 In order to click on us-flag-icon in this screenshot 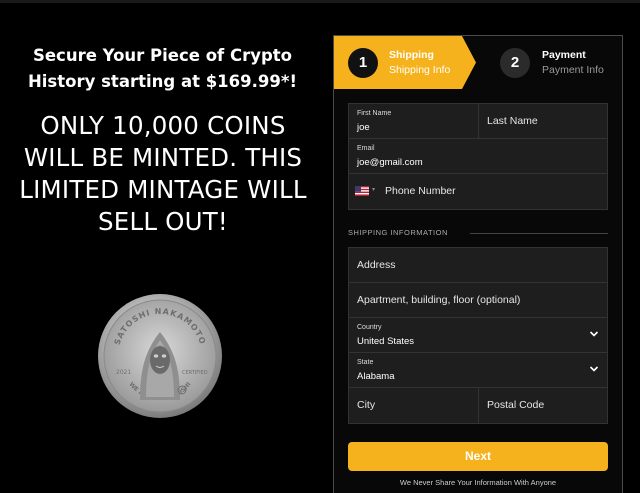, I will do `click(362, 191)`.